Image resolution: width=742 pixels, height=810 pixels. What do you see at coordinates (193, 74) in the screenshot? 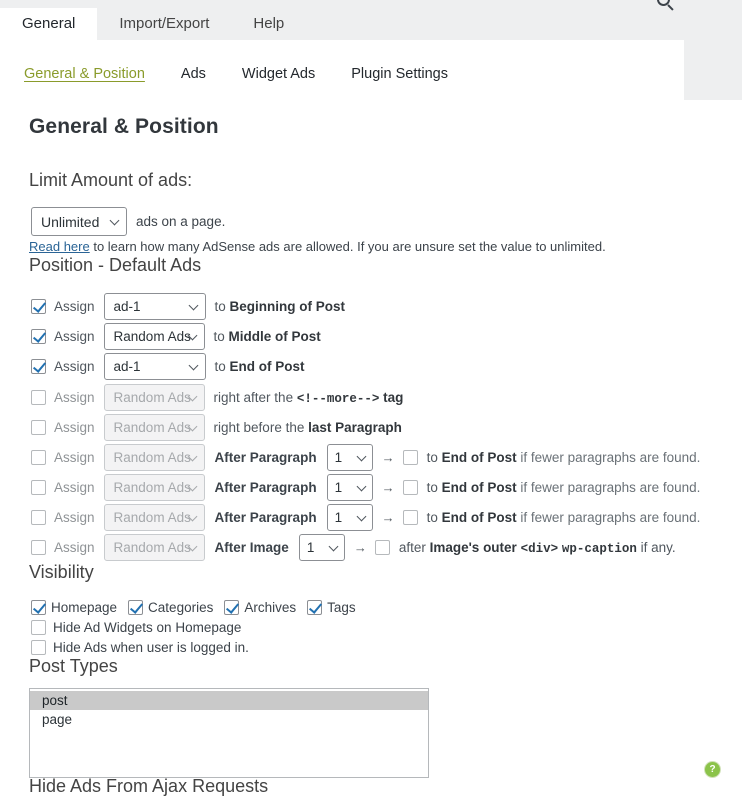
I see `sub-tab-ads: Ads` at bounding box center [193, 74].